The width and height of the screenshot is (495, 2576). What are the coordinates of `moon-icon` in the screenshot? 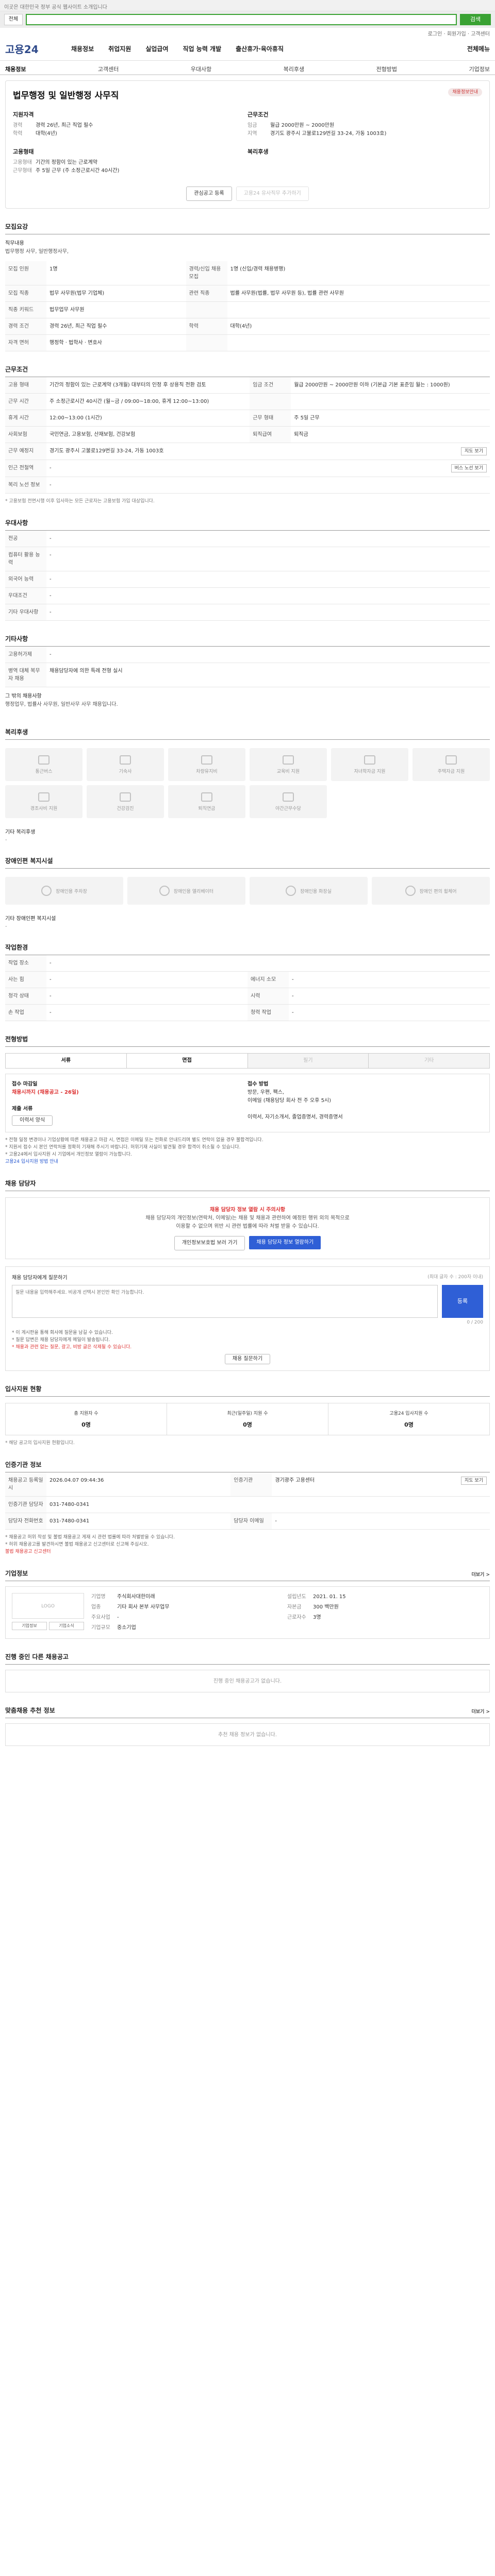 It's located at (288, 797).